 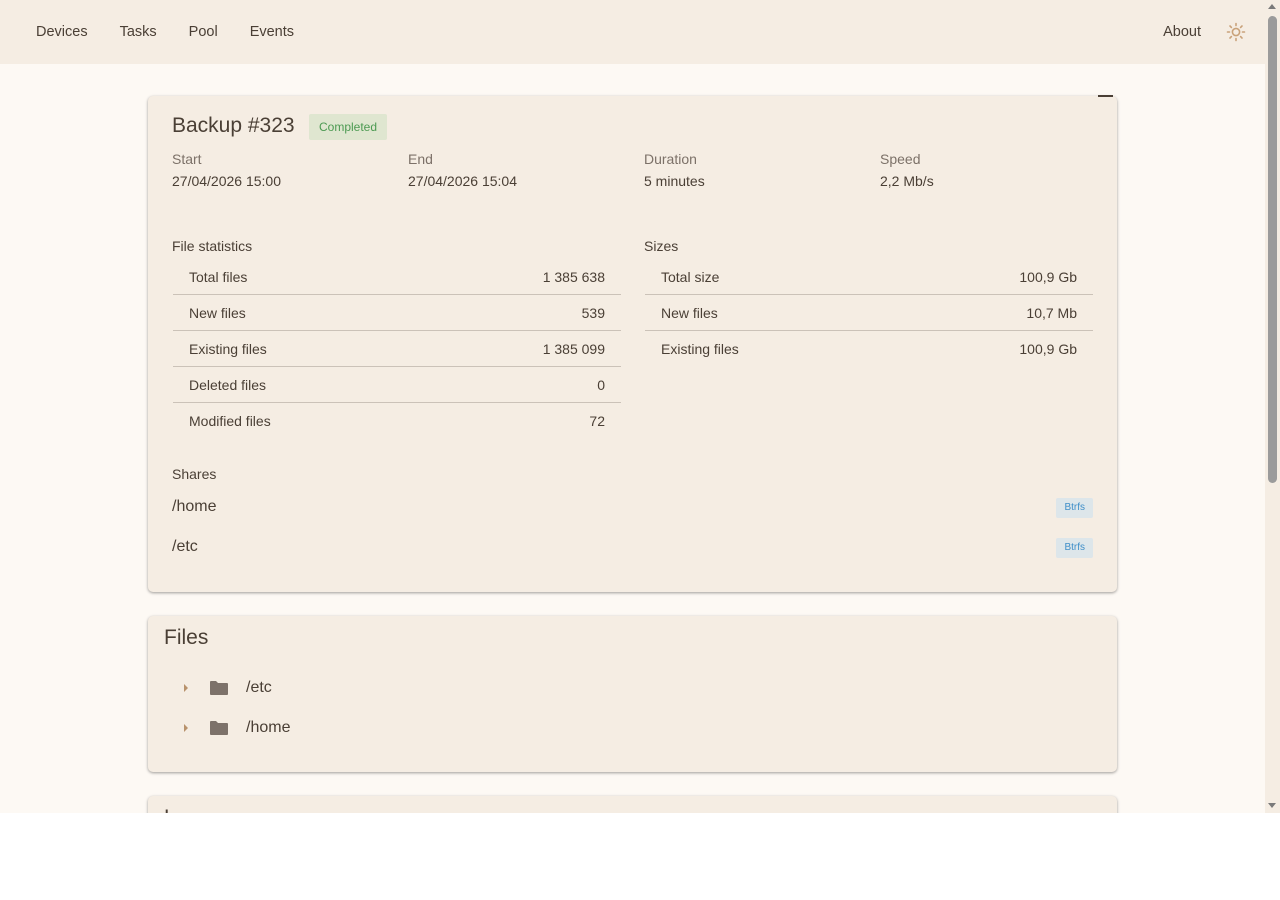 I want to click on stat-value: 72, so click(x=597, y=421).